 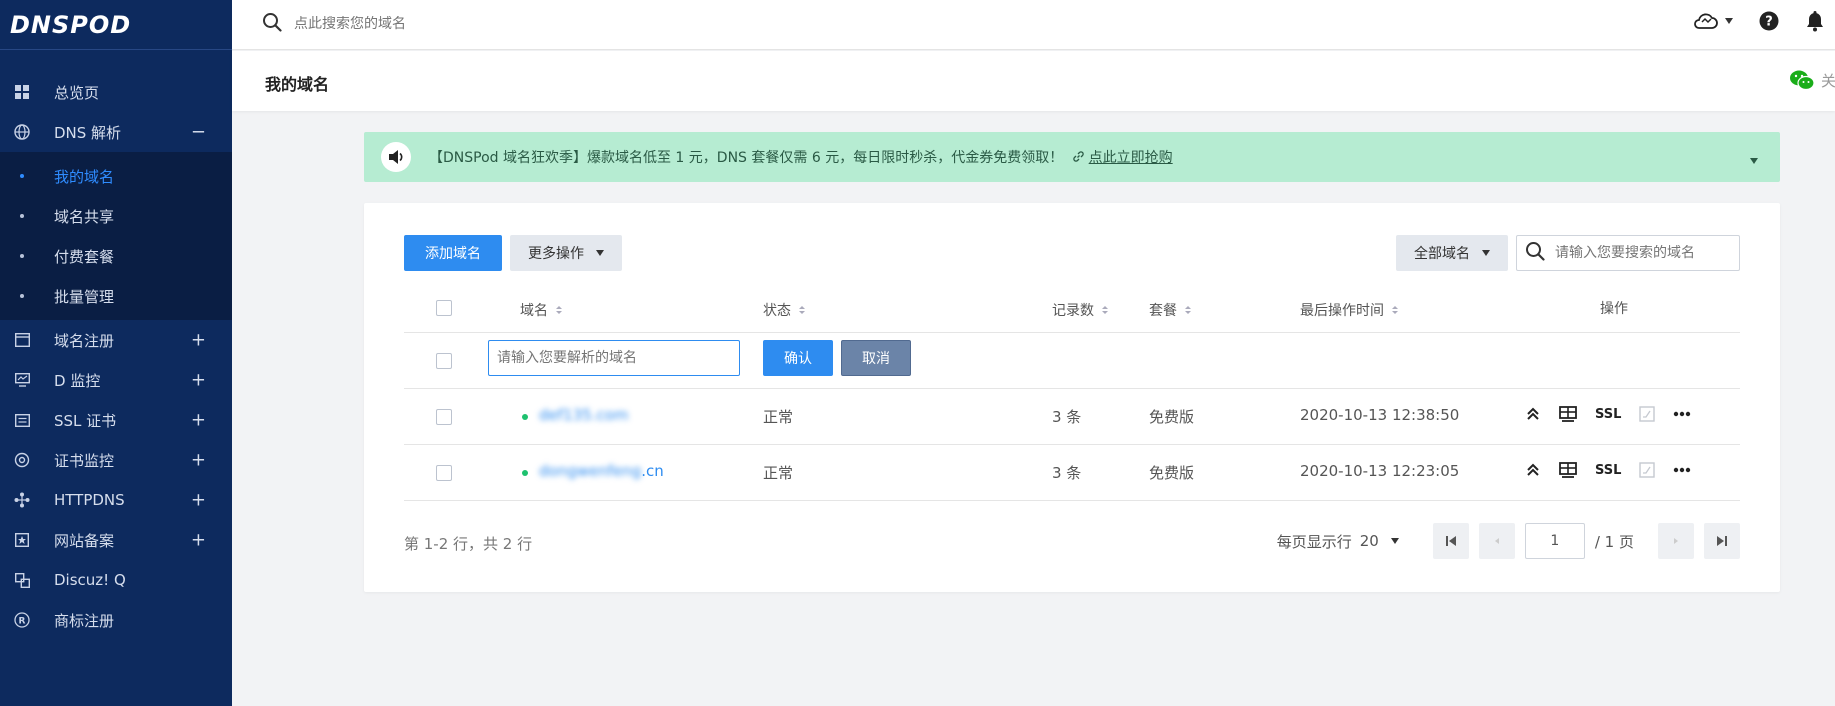 I want to click on sidebar-item-label: HTTPDNS, so click(x=89, y=500).